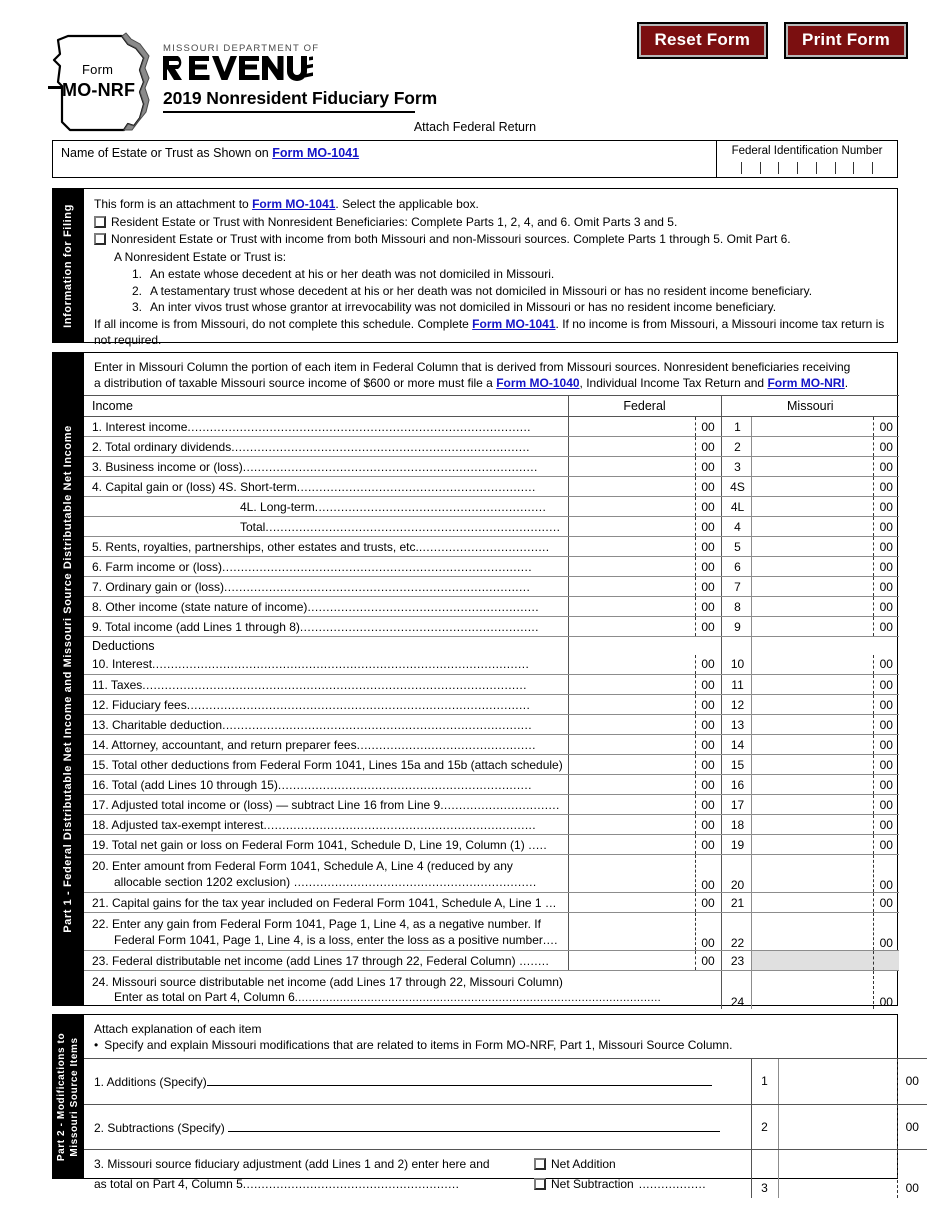  I want to click on additions-label-cell: 1. Additions (Specify), so click(418, 1082).